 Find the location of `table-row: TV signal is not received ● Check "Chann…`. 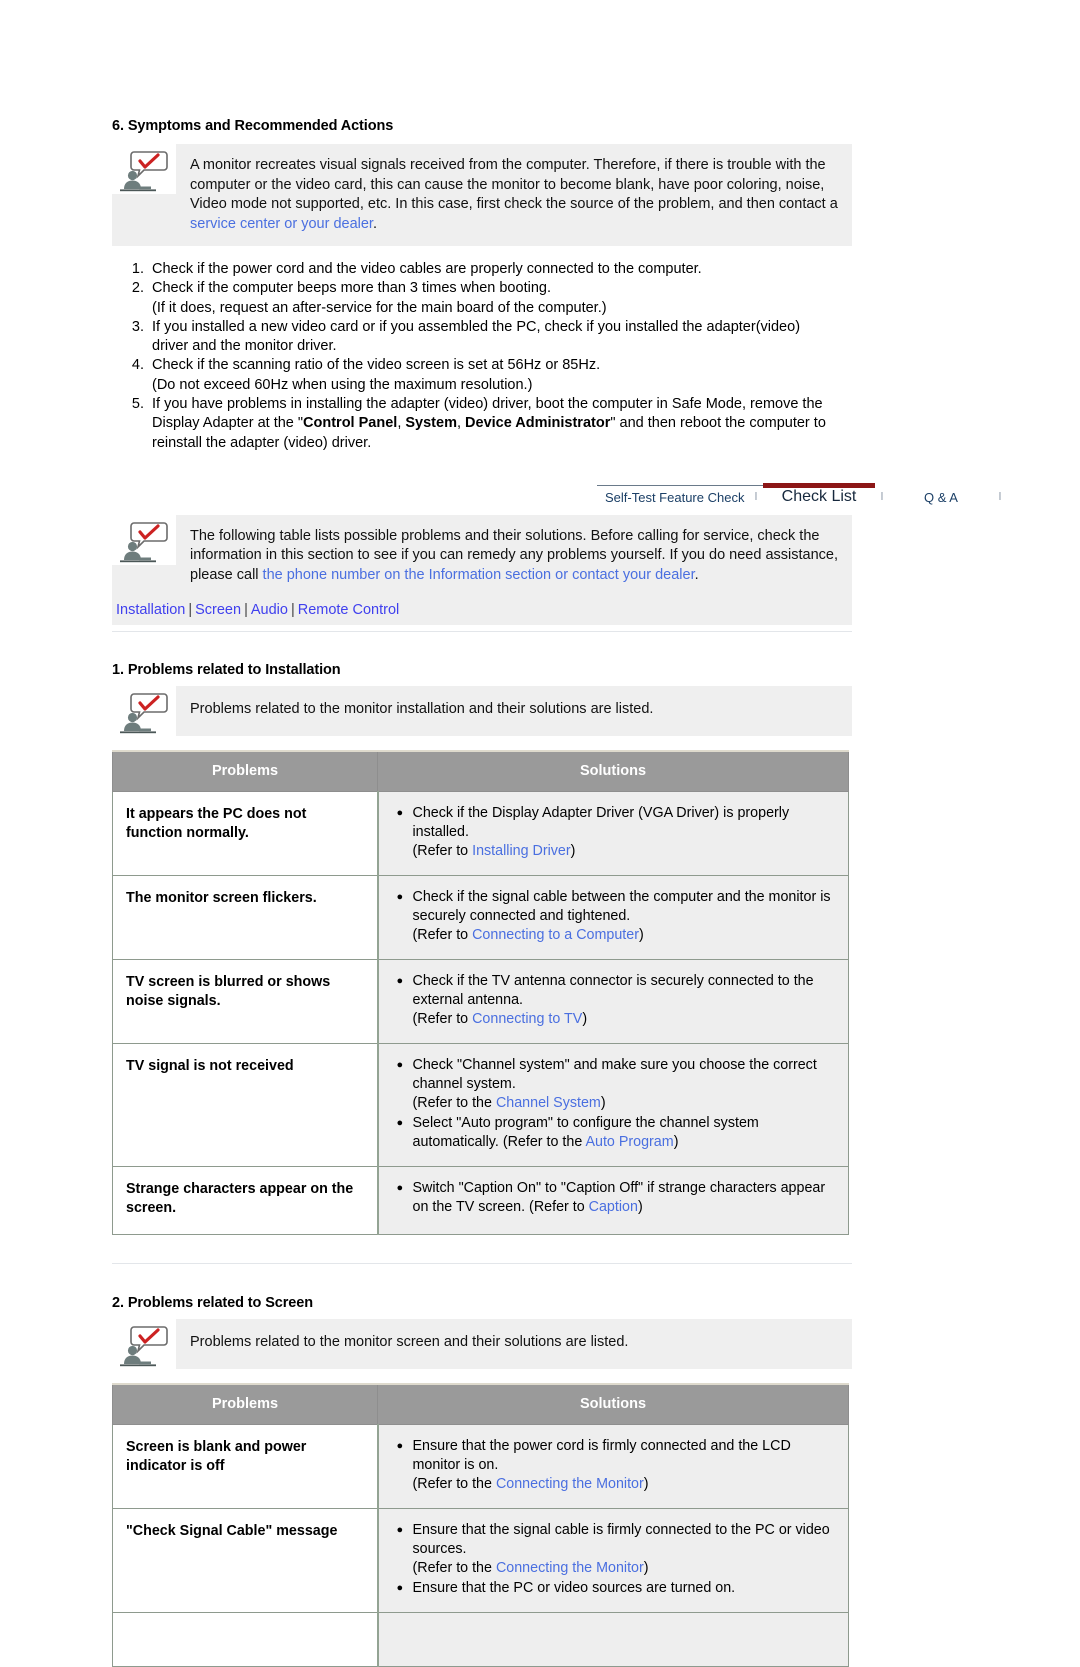

table-row: TV signal is not received ● Check "Chann… is located at coordinates (480, 1105).